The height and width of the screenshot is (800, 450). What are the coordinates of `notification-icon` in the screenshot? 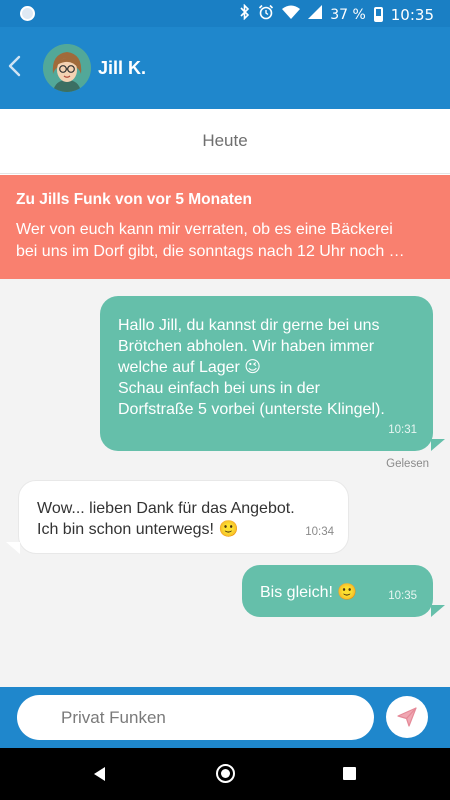 It's located at (27, 13).